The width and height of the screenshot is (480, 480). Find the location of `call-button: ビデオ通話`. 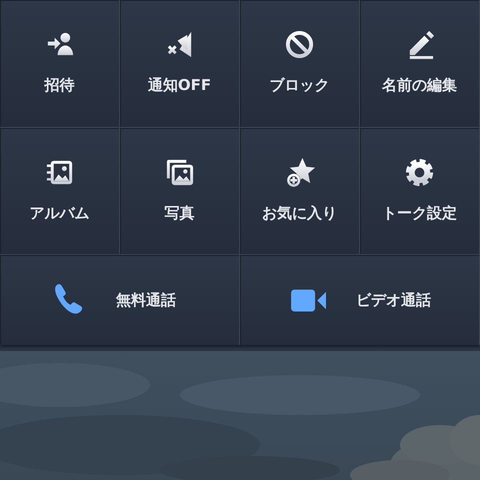

call-button: ビデオ通話 is located at coordinates (360, 300).